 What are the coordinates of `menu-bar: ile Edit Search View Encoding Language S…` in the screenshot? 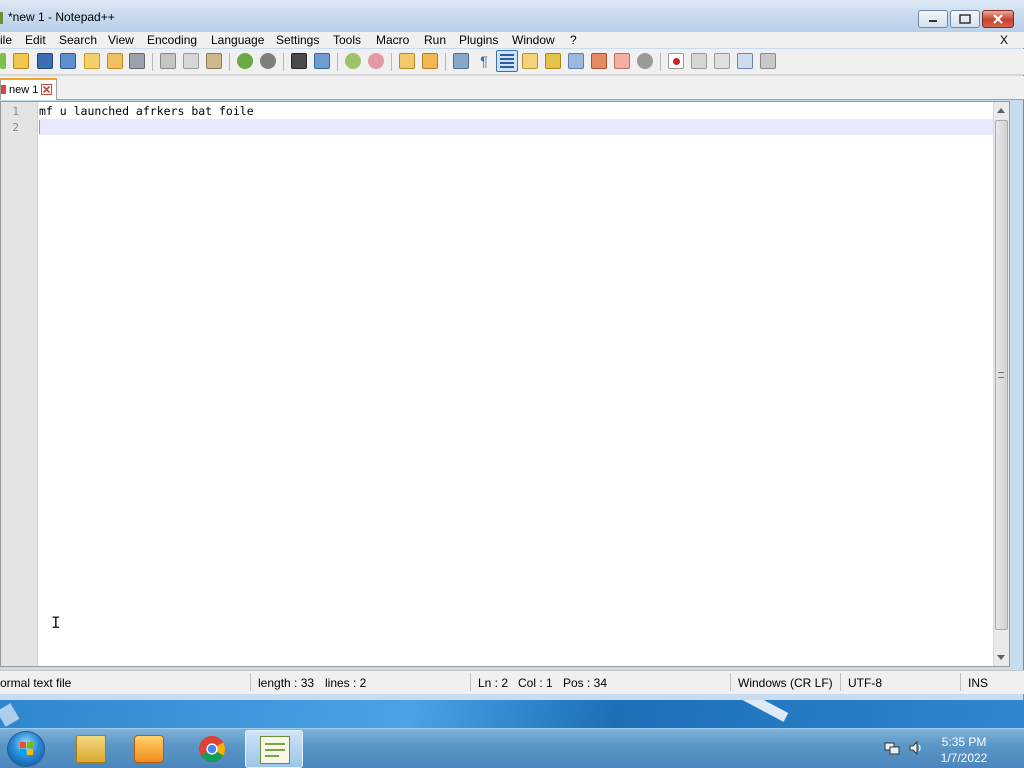 It's located at (512, 40).